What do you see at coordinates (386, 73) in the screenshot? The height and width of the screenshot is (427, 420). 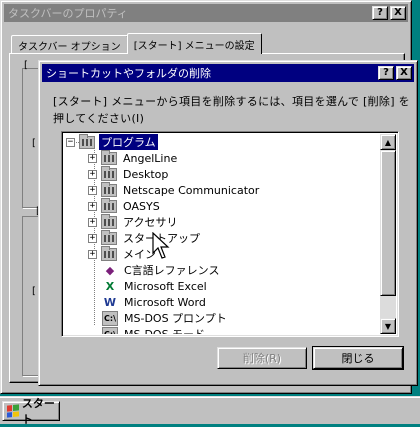 I see `dialog-help-button: ?` at bounding box center [386, 73].